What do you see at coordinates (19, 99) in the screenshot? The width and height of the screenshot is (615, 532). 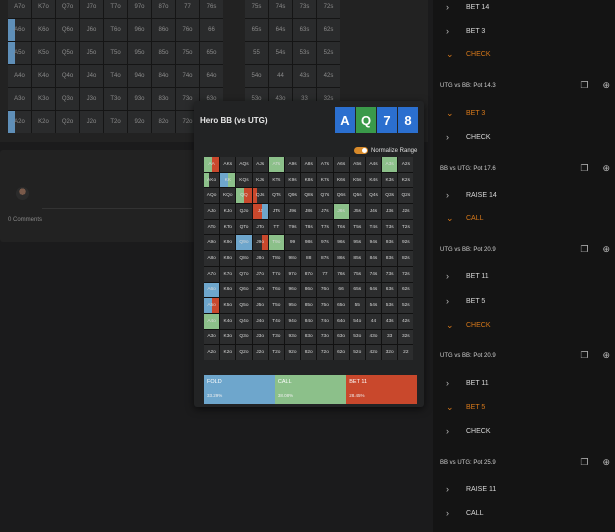 I see `bg-range-cell: A3o` at bounding box center [19, 99].